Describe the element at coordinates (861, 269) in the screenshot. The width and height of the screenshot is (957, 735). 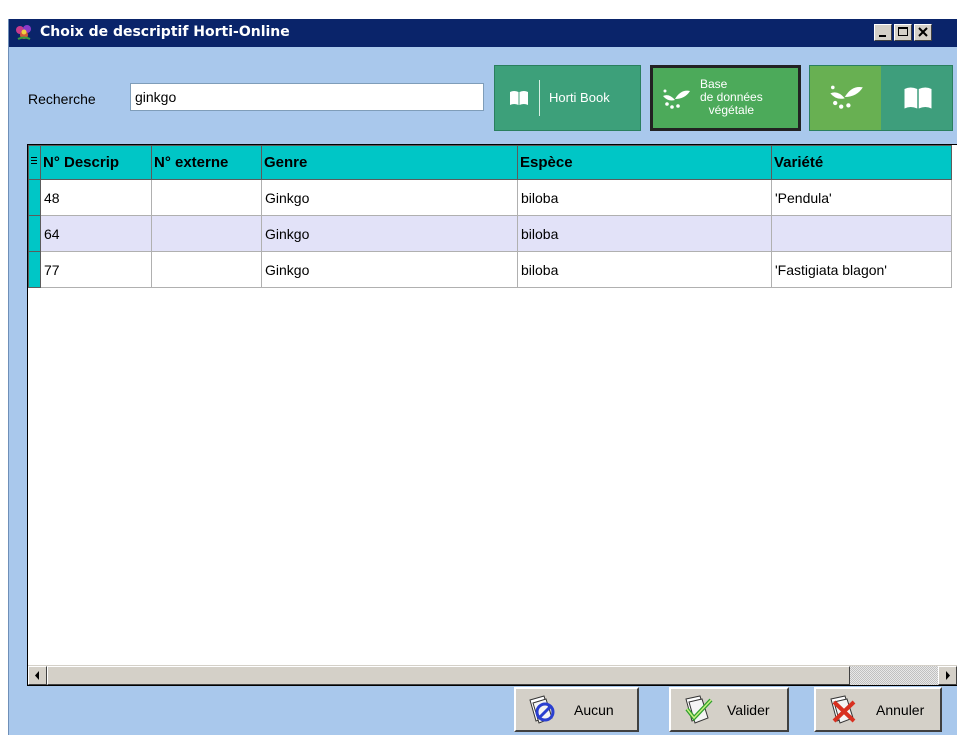
I see `cell-variete: 'Fastigiata blagon'` at that location.